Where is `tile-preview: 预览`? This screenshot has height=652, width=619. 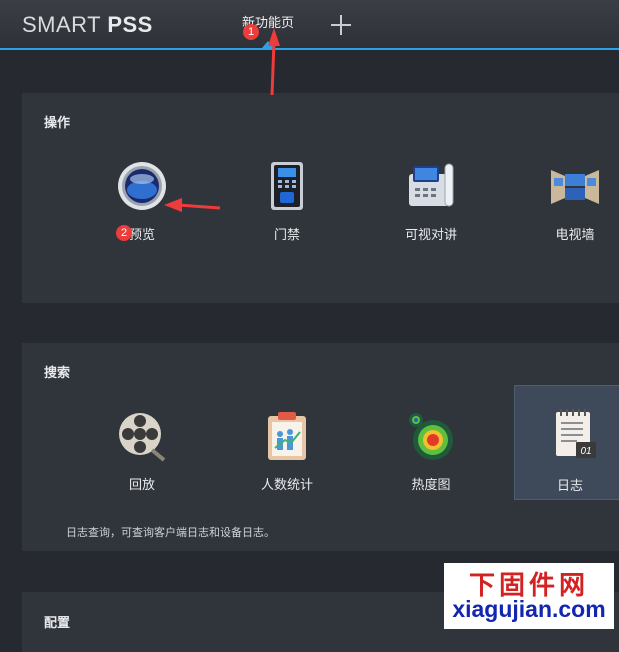
tile-preview: 预览 is located at coordinates (142, 205).